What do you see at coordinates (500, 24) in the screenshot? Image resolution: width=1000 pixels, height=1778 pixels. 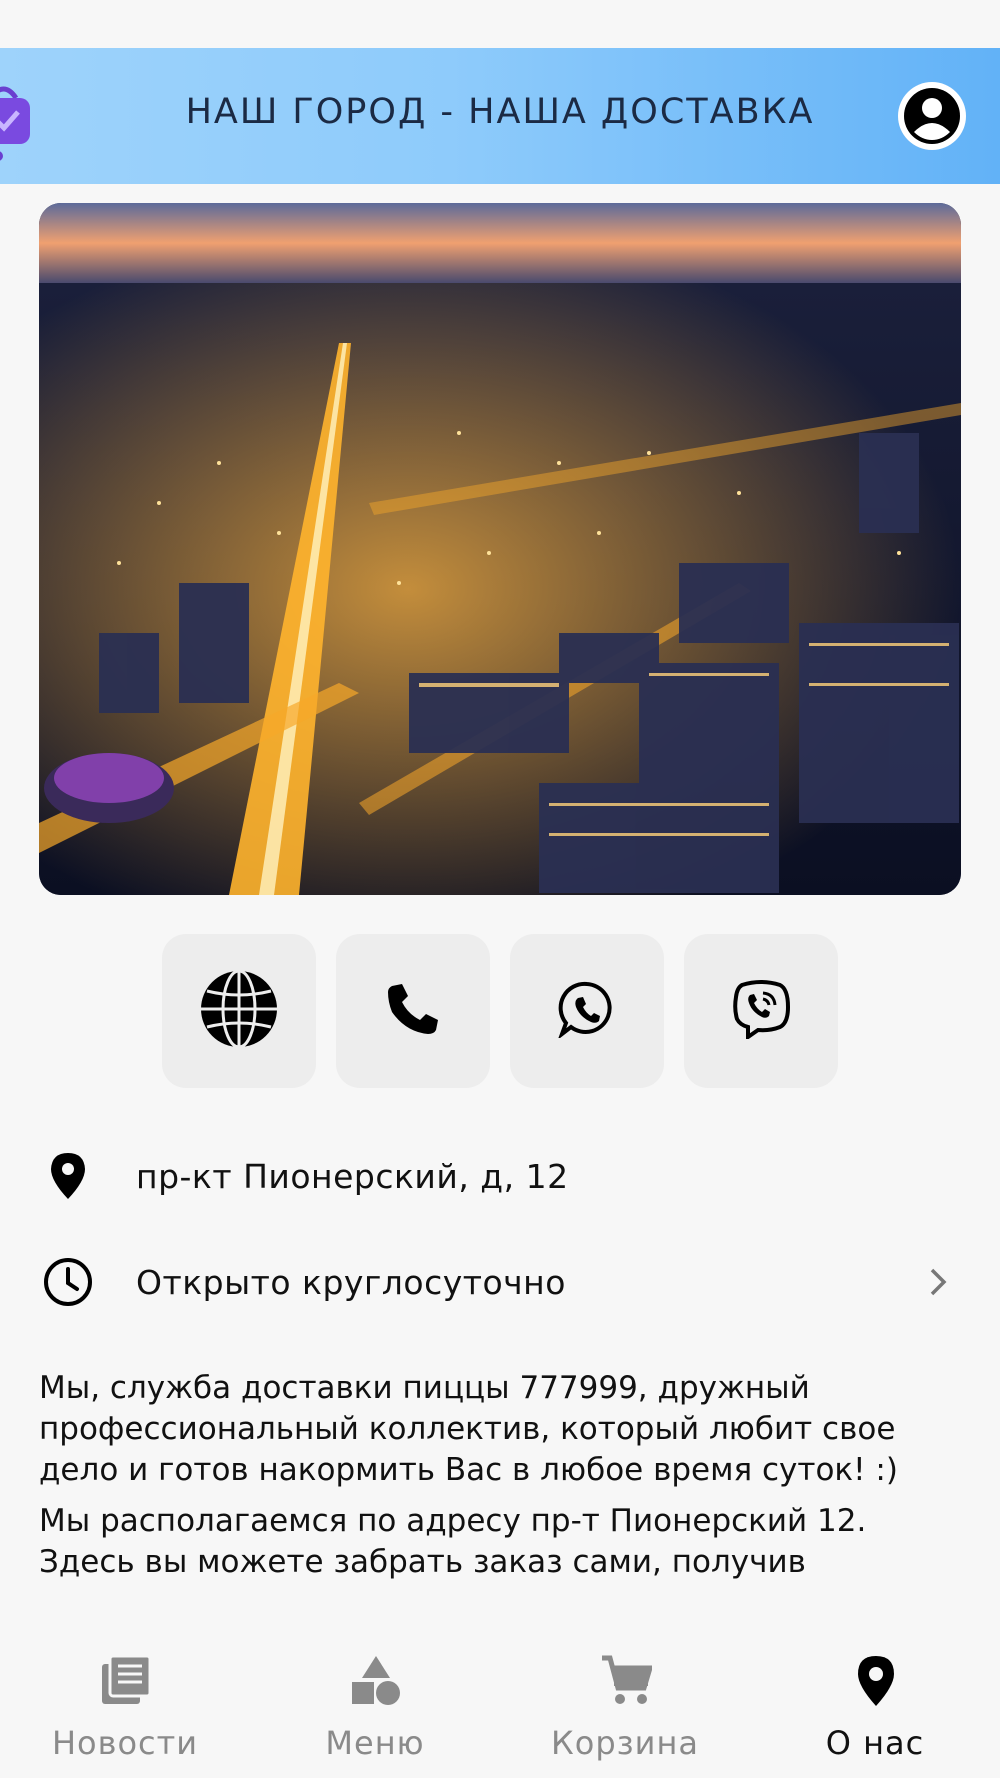 I see `status-bar` at bounding box center [500, 24].